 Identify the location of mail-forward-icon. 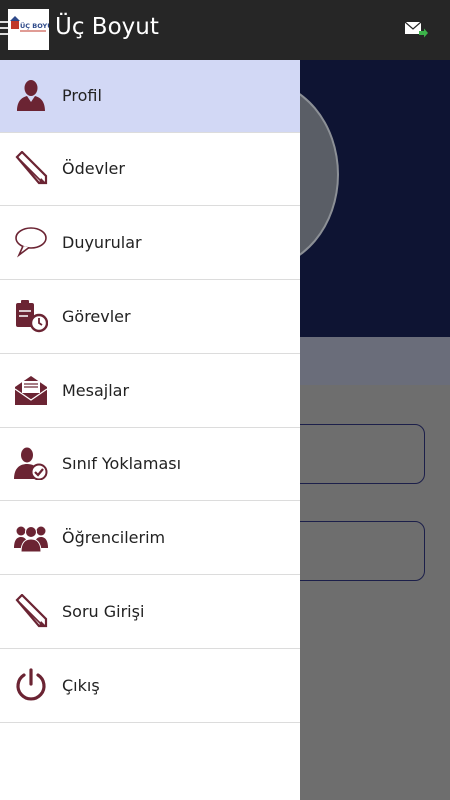
(416, 30).